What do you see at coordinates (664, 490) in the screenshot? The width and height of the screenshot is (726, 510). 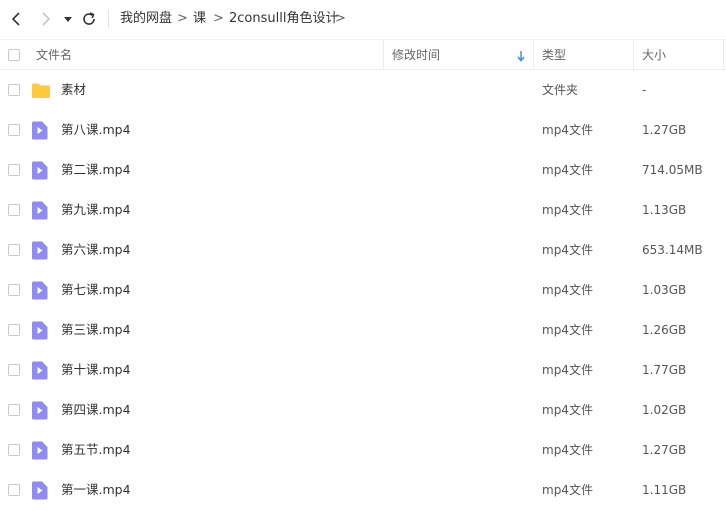 I see `file-size: 1.11GB` at bounding box center [664, 490].